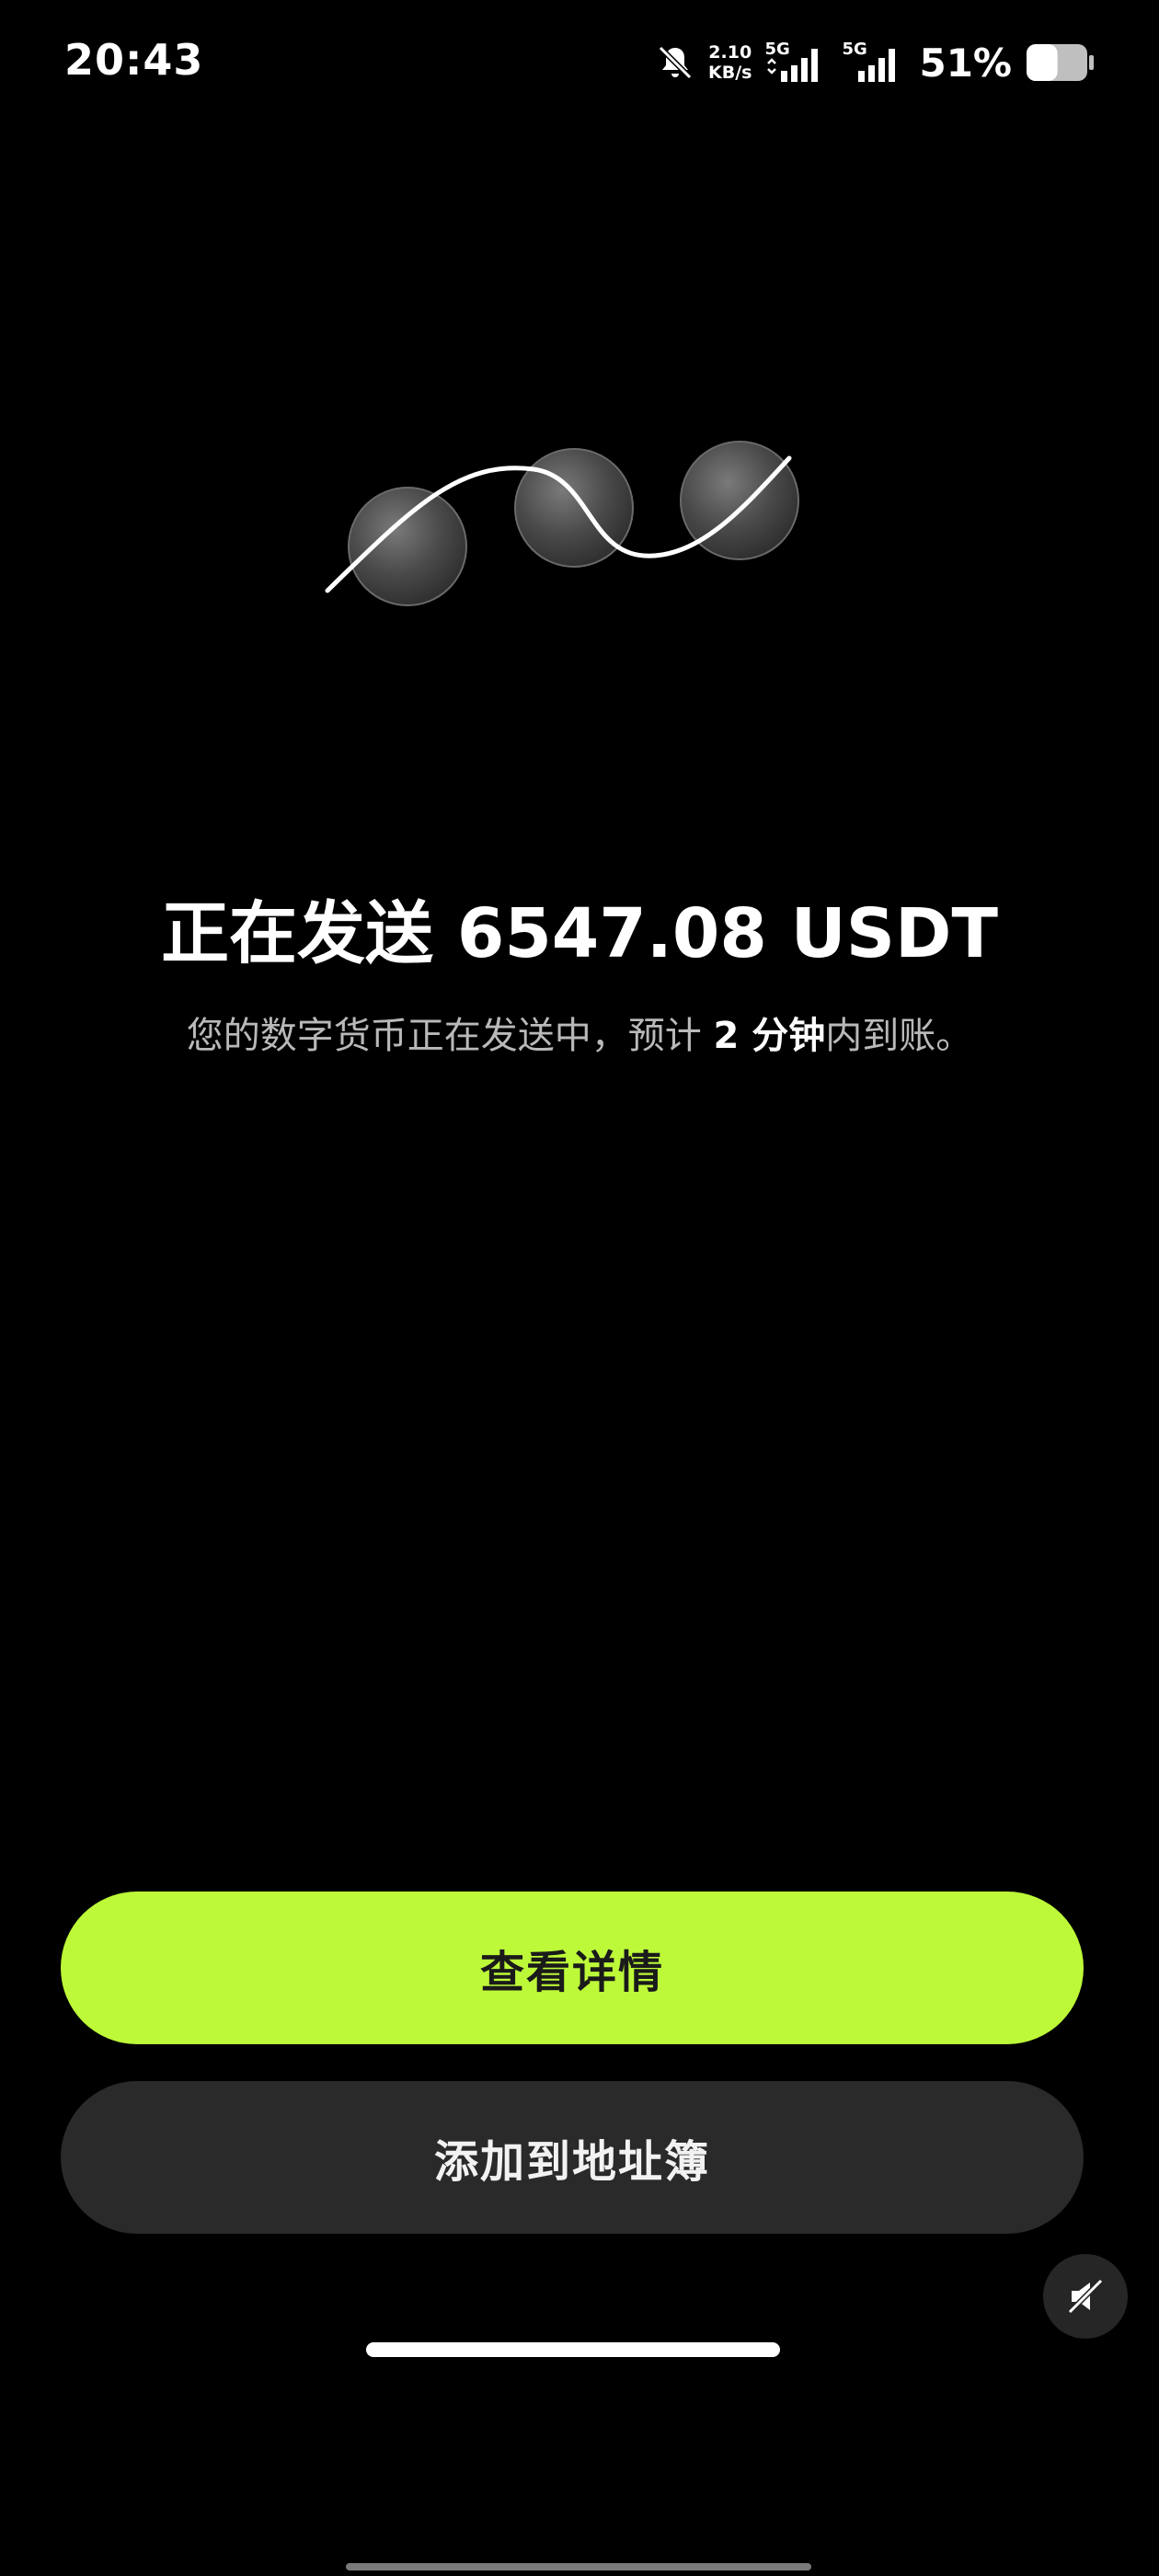 This screenshot has height=2576, width=1159. I want to click on sim2-signal: 5G, so click(874, 63).